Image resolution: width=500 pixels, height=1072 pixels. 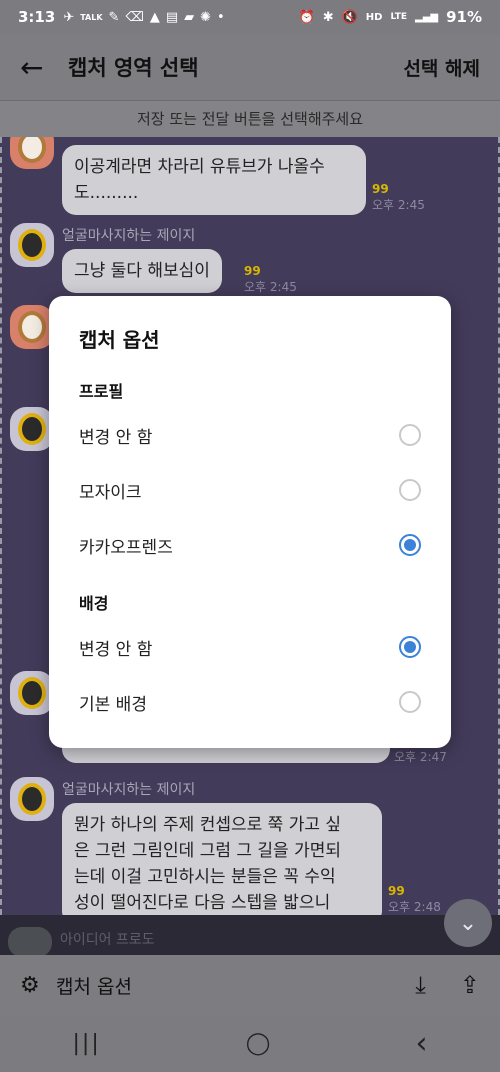 I want to click on download-icon: ⤓, so click(x=420, y=985).